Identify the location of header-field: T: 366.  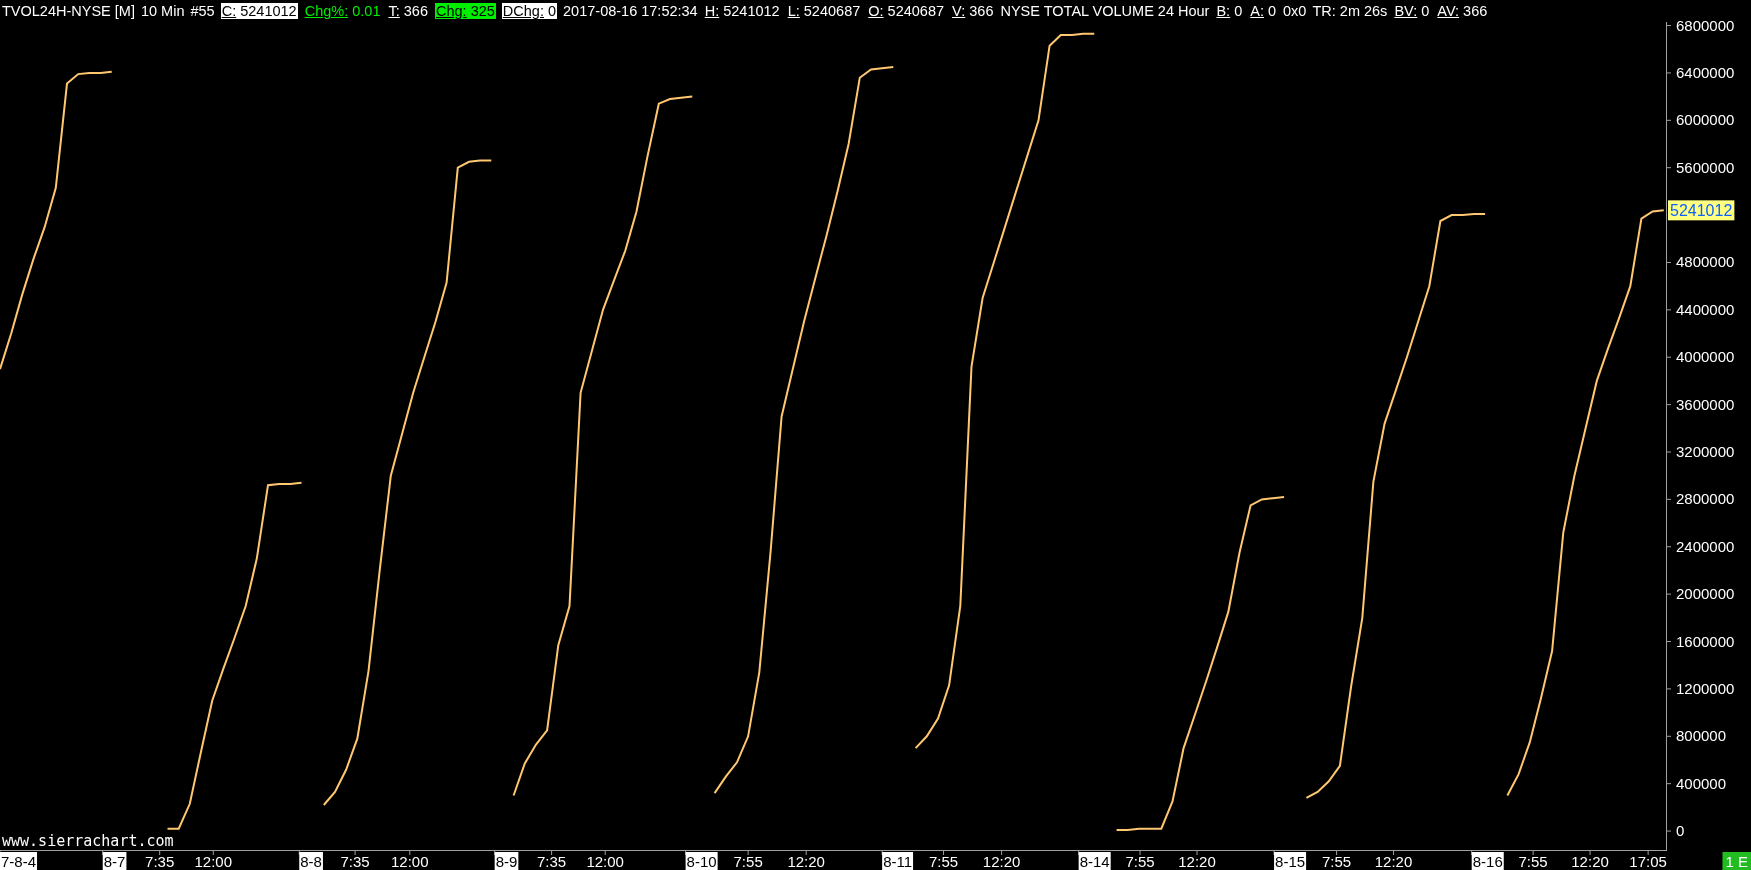
(408, 11).